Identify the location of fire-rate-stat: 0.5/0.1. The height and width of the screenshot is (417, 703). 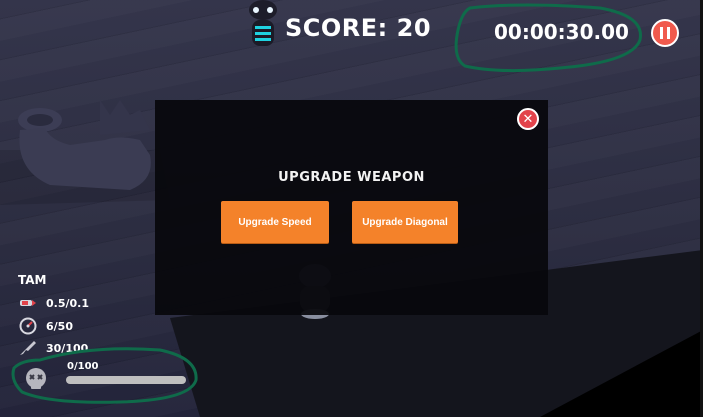
(53, 303).